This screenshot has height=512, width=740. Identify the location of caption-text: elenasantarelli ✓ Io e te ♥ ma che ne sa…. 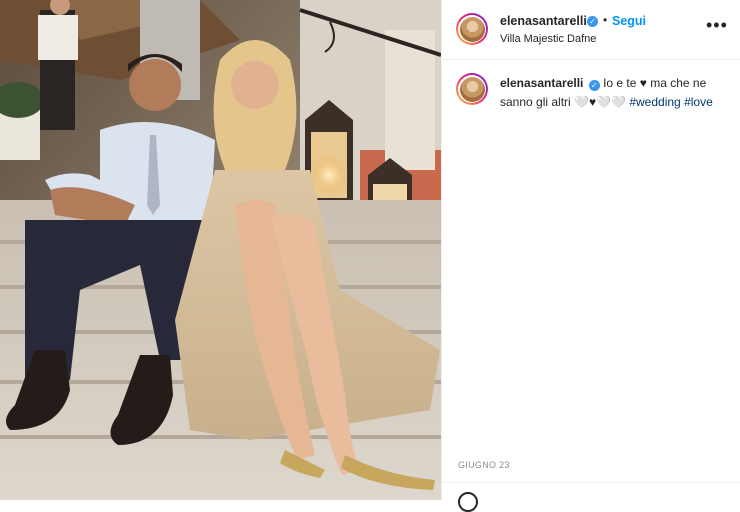
(614, 93).